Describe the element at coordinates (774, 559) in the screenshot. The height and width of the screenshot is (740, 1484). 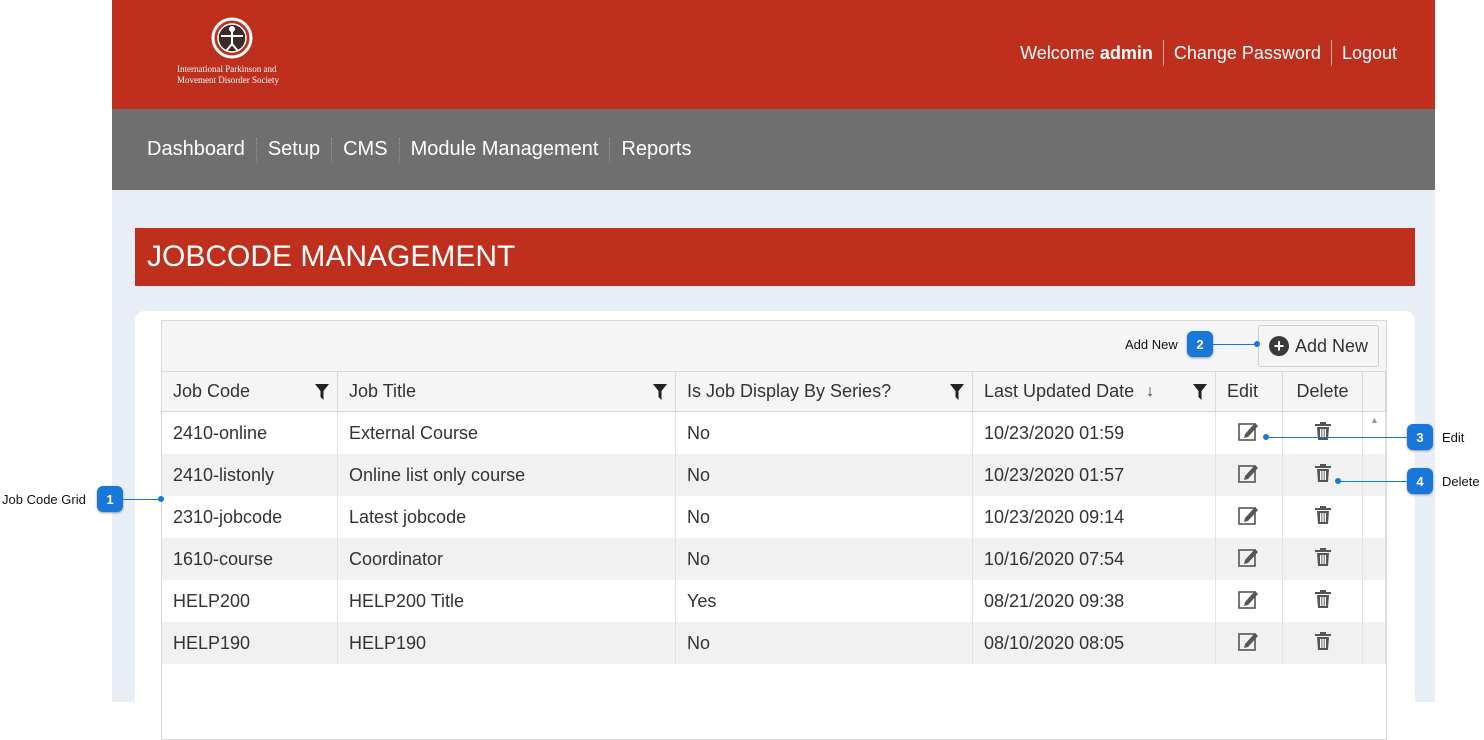
I see `table-row: 1610-course Coordinator No 10/16/2020 07:54` at that location.